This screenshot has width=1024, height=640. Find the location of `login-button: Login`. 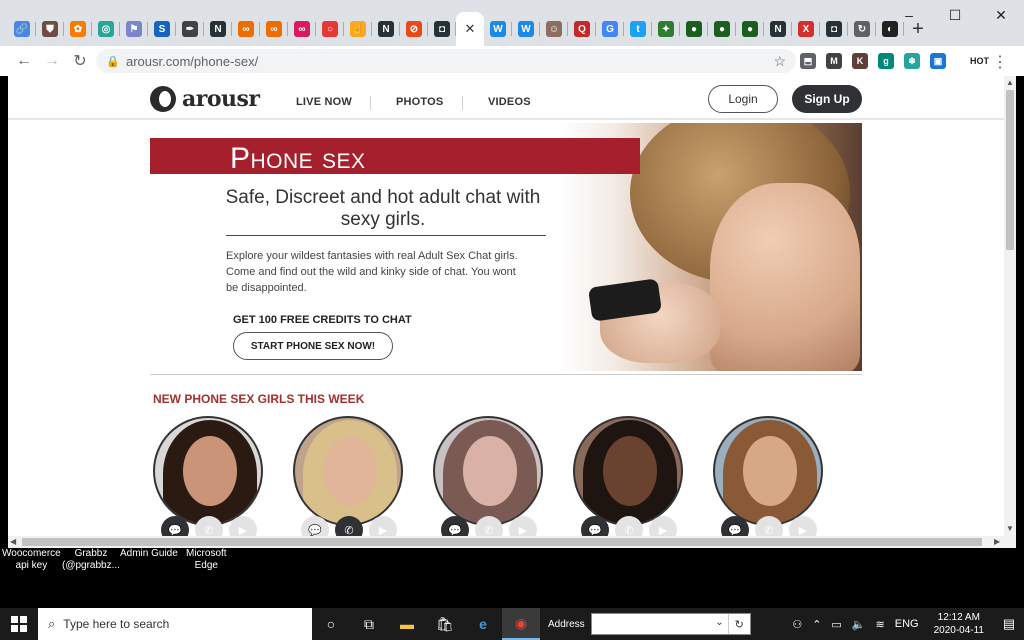

login-button: Login is located at coordinates (743, 99).